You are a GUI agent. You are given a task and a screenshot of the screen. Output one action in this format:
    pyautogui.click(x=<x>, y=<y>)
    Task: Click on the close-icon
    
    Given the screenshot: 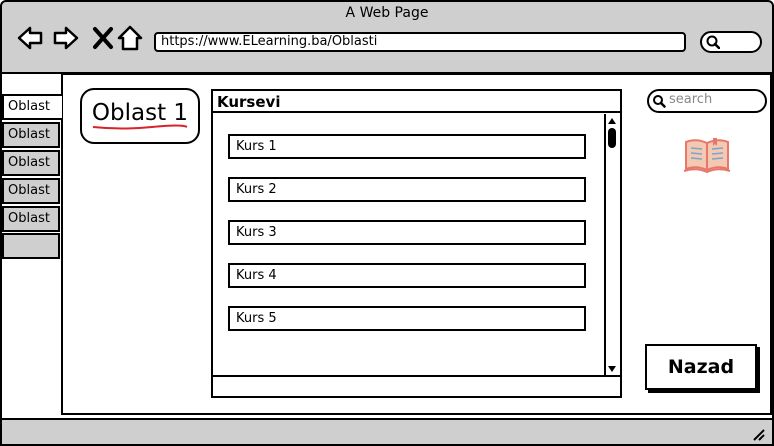 What is the action you would take?
    pyautogui.click(x=103, y=38)
    